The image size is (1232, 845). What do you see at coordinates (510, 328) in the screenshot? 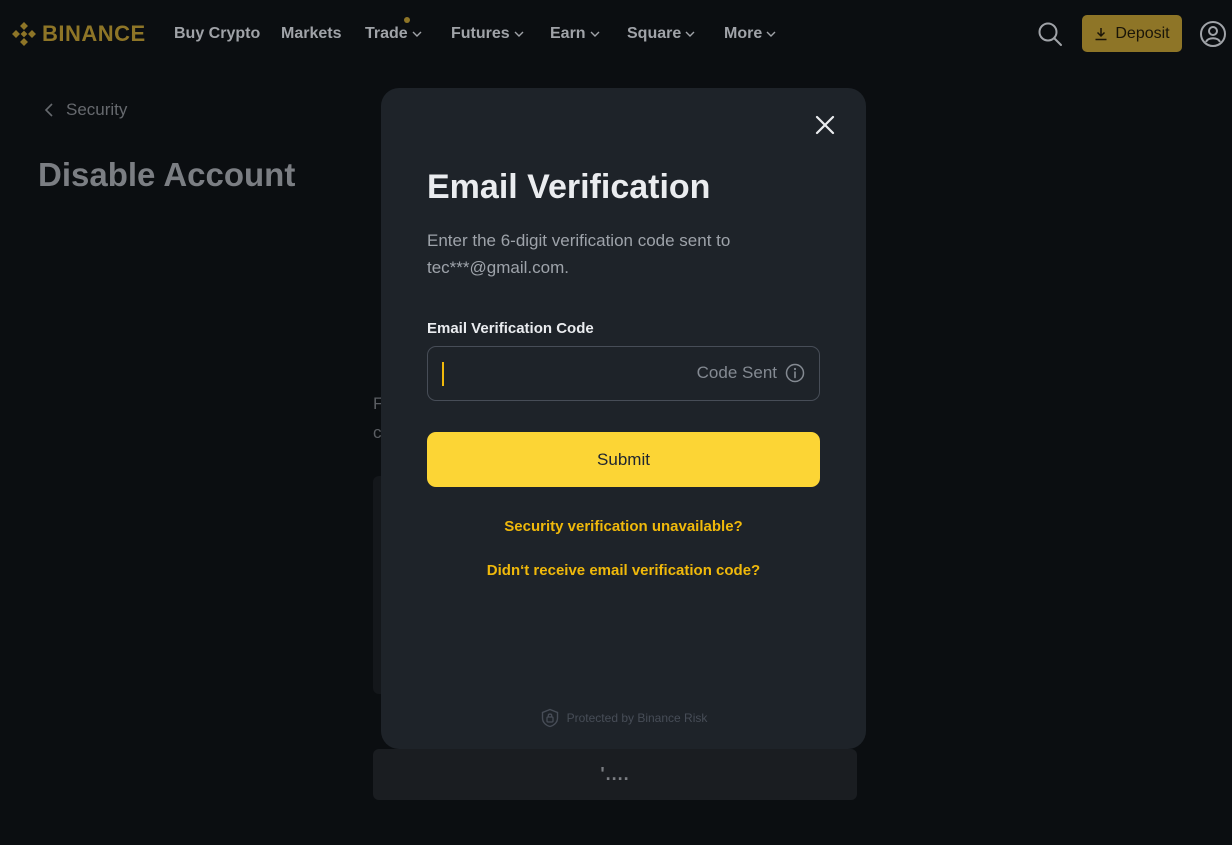
I see `code-field-label: Email Verification Code` at bounding box center [510, 328].